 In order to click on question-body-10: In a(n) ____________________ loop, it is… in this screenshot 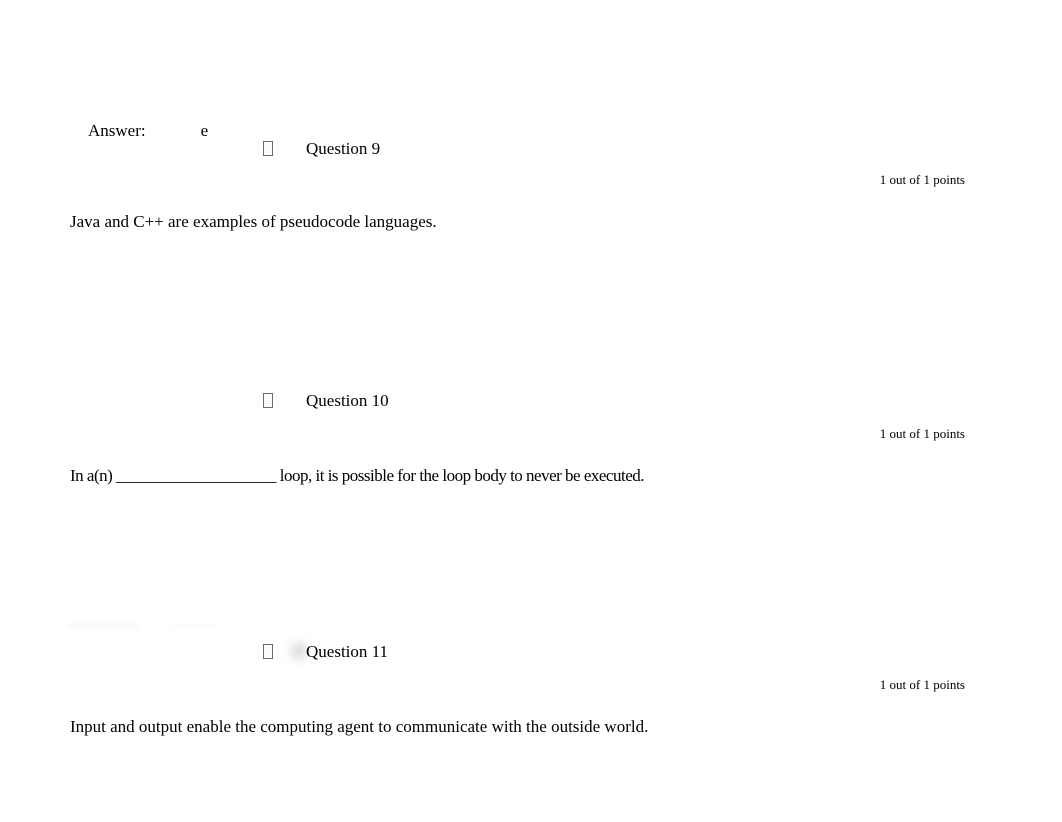, I will do `click(357, 475)`.